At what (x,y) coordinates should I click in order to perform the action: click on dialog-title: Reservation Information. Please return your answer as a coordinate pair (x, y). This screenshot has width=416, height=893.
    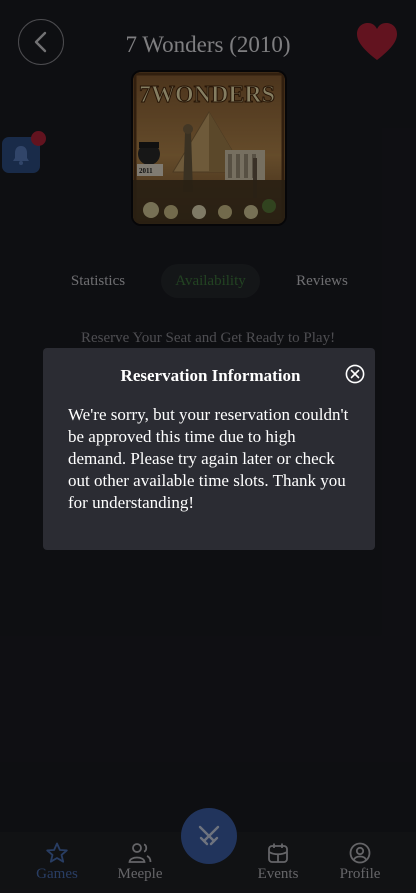
    Looking at the image, I should click on (210, 375).